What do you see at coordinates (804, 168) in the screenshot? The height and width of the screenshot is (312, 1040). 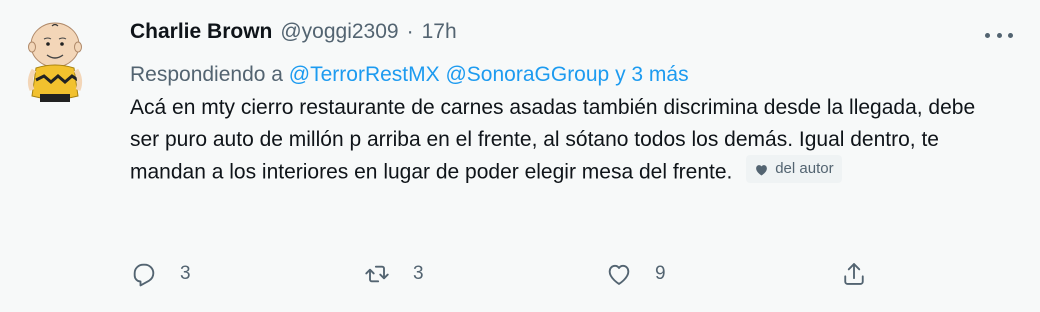 I see `author-badge-label: del autor` at bounding box center [804, 168].